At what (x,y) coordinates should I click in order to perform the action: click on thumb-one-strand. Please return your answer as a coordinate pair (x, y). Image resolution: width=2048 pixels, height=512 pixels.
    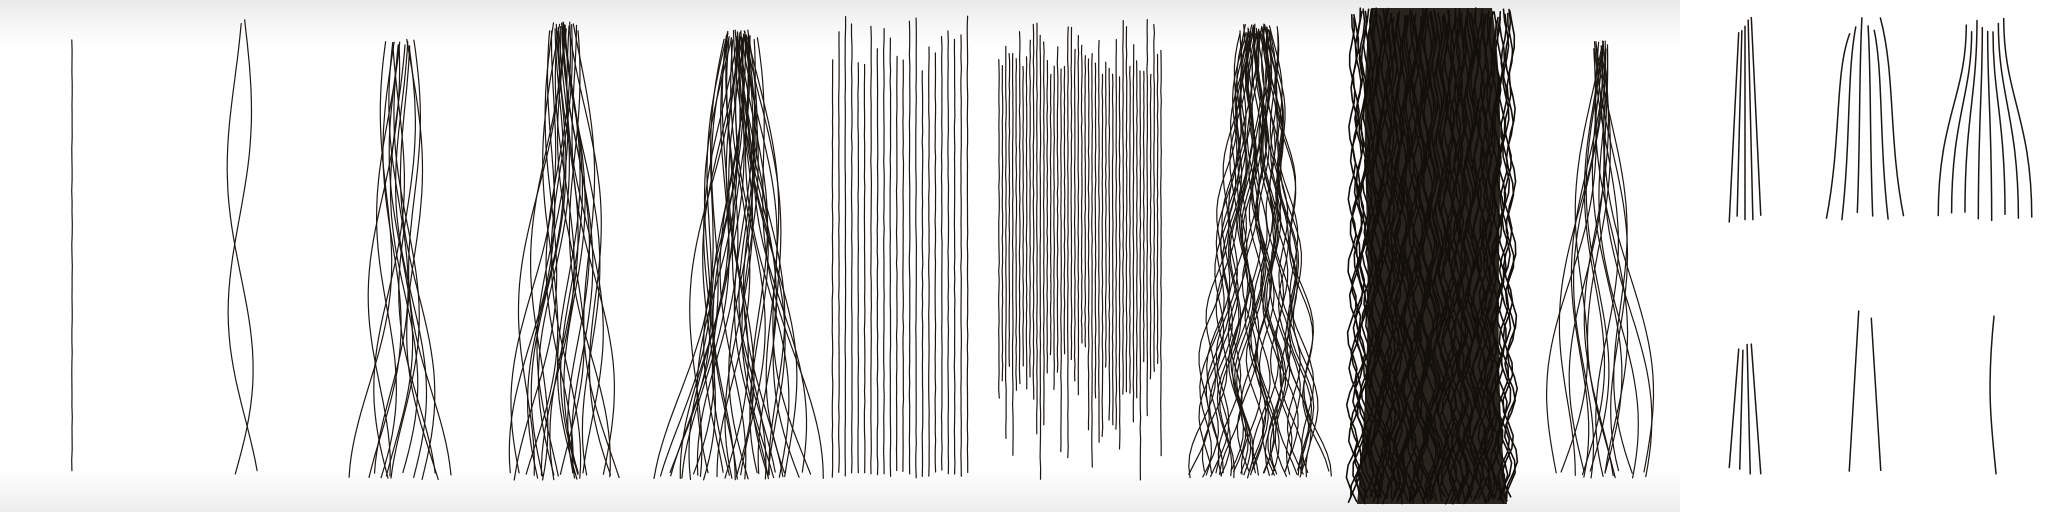
    Looking at the image, I should click on (1990, 395).